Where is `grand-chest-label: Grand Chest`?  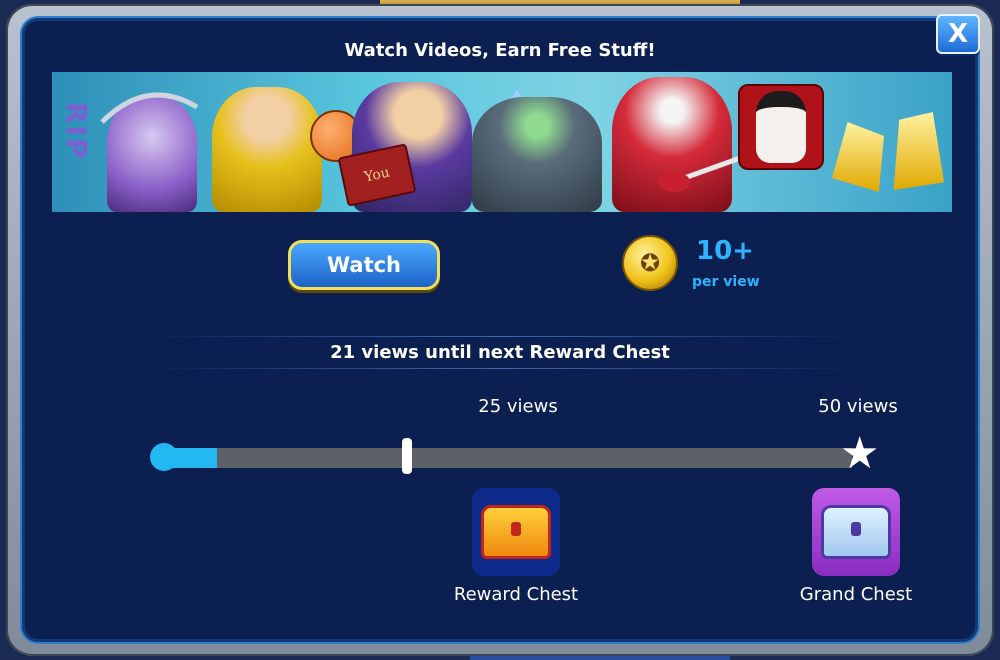
grand-chest-label: Grand Chest is located at coordinates (856, 594).